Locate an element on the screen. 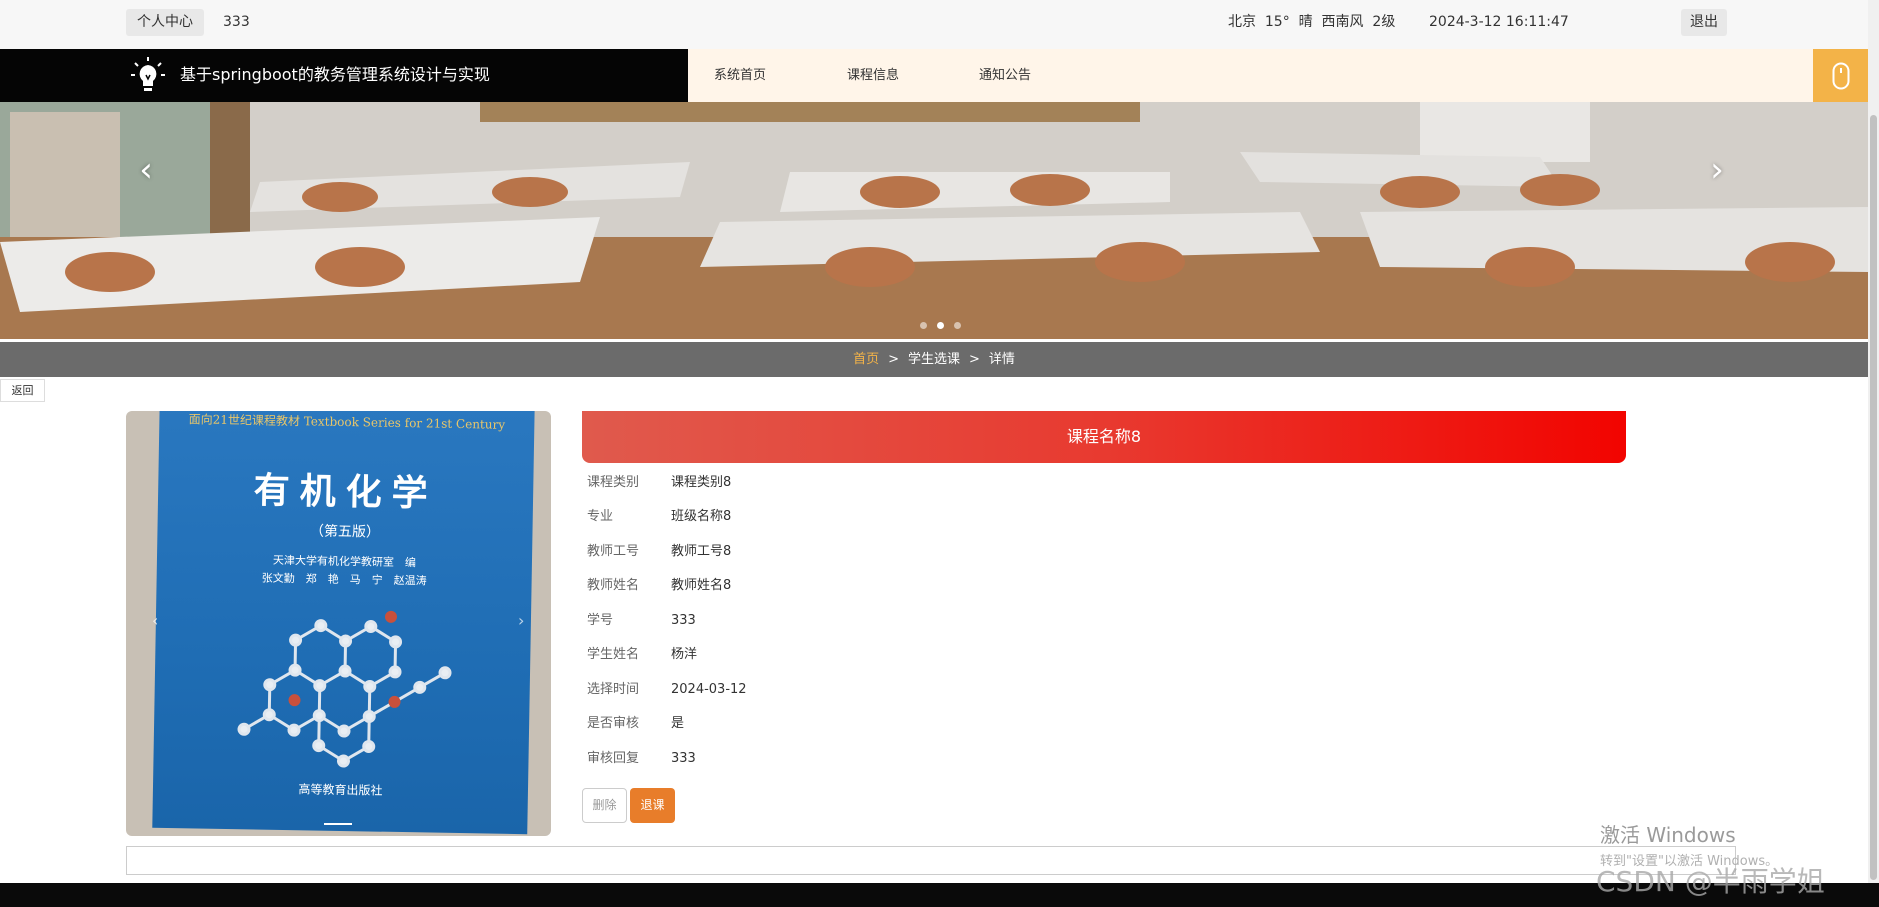 The image size is (1879, 907). detail-label: 审核回复 is located at coordinates (613, 758).